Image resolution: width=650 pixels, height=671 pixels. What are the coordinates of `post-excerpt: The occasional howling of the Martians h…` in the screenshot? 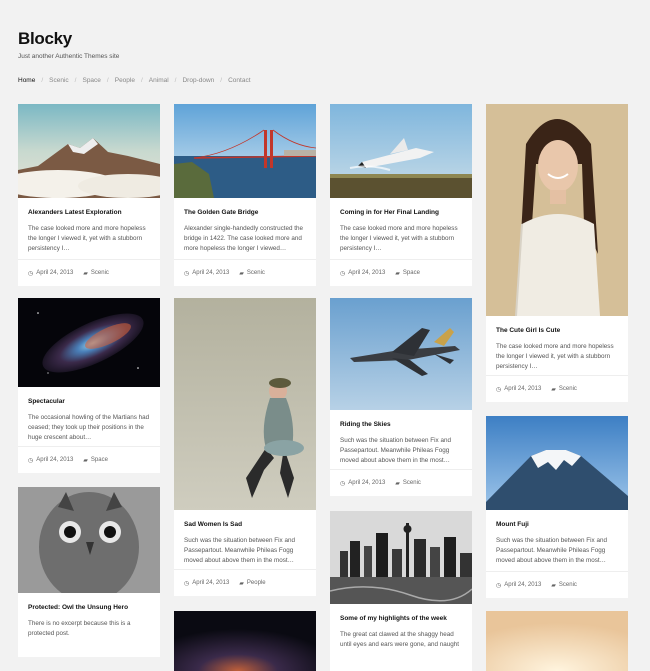 It's located at (89, 428).